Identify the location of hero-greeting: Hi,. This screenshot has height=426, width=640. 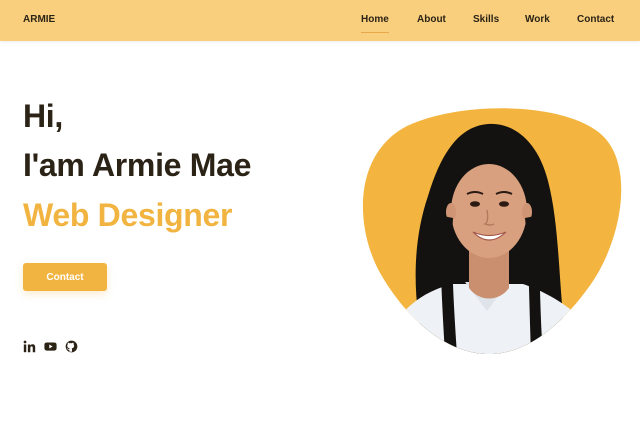
(43, 116).